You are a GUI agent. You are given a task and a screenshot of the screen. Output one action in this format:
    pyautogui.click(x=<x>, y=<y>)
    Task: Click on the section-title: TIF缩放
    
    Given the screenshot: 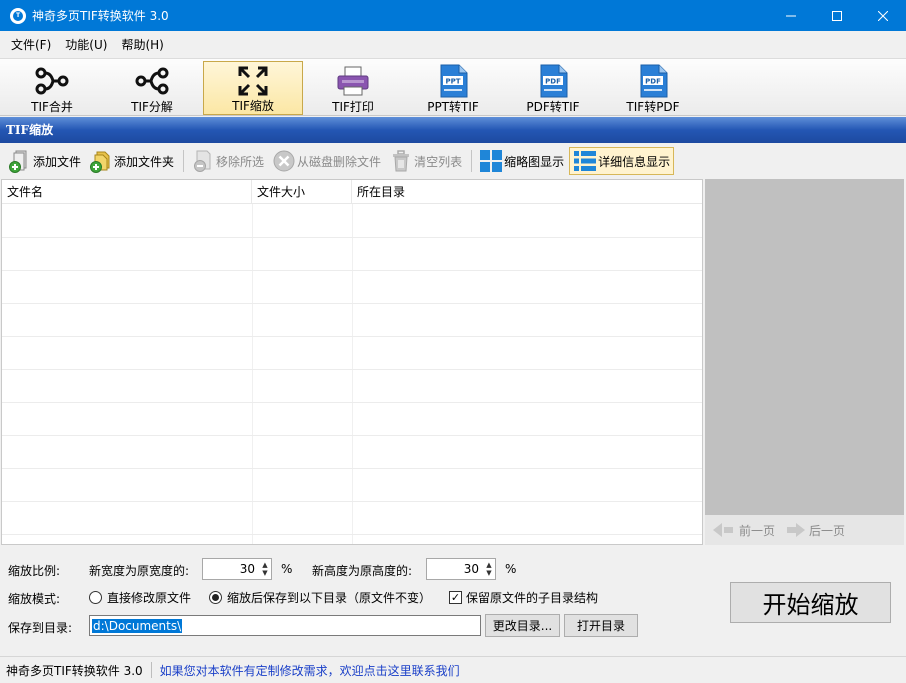 What is the action you would take?
    pyautogui.click(x=453, y=130)
    